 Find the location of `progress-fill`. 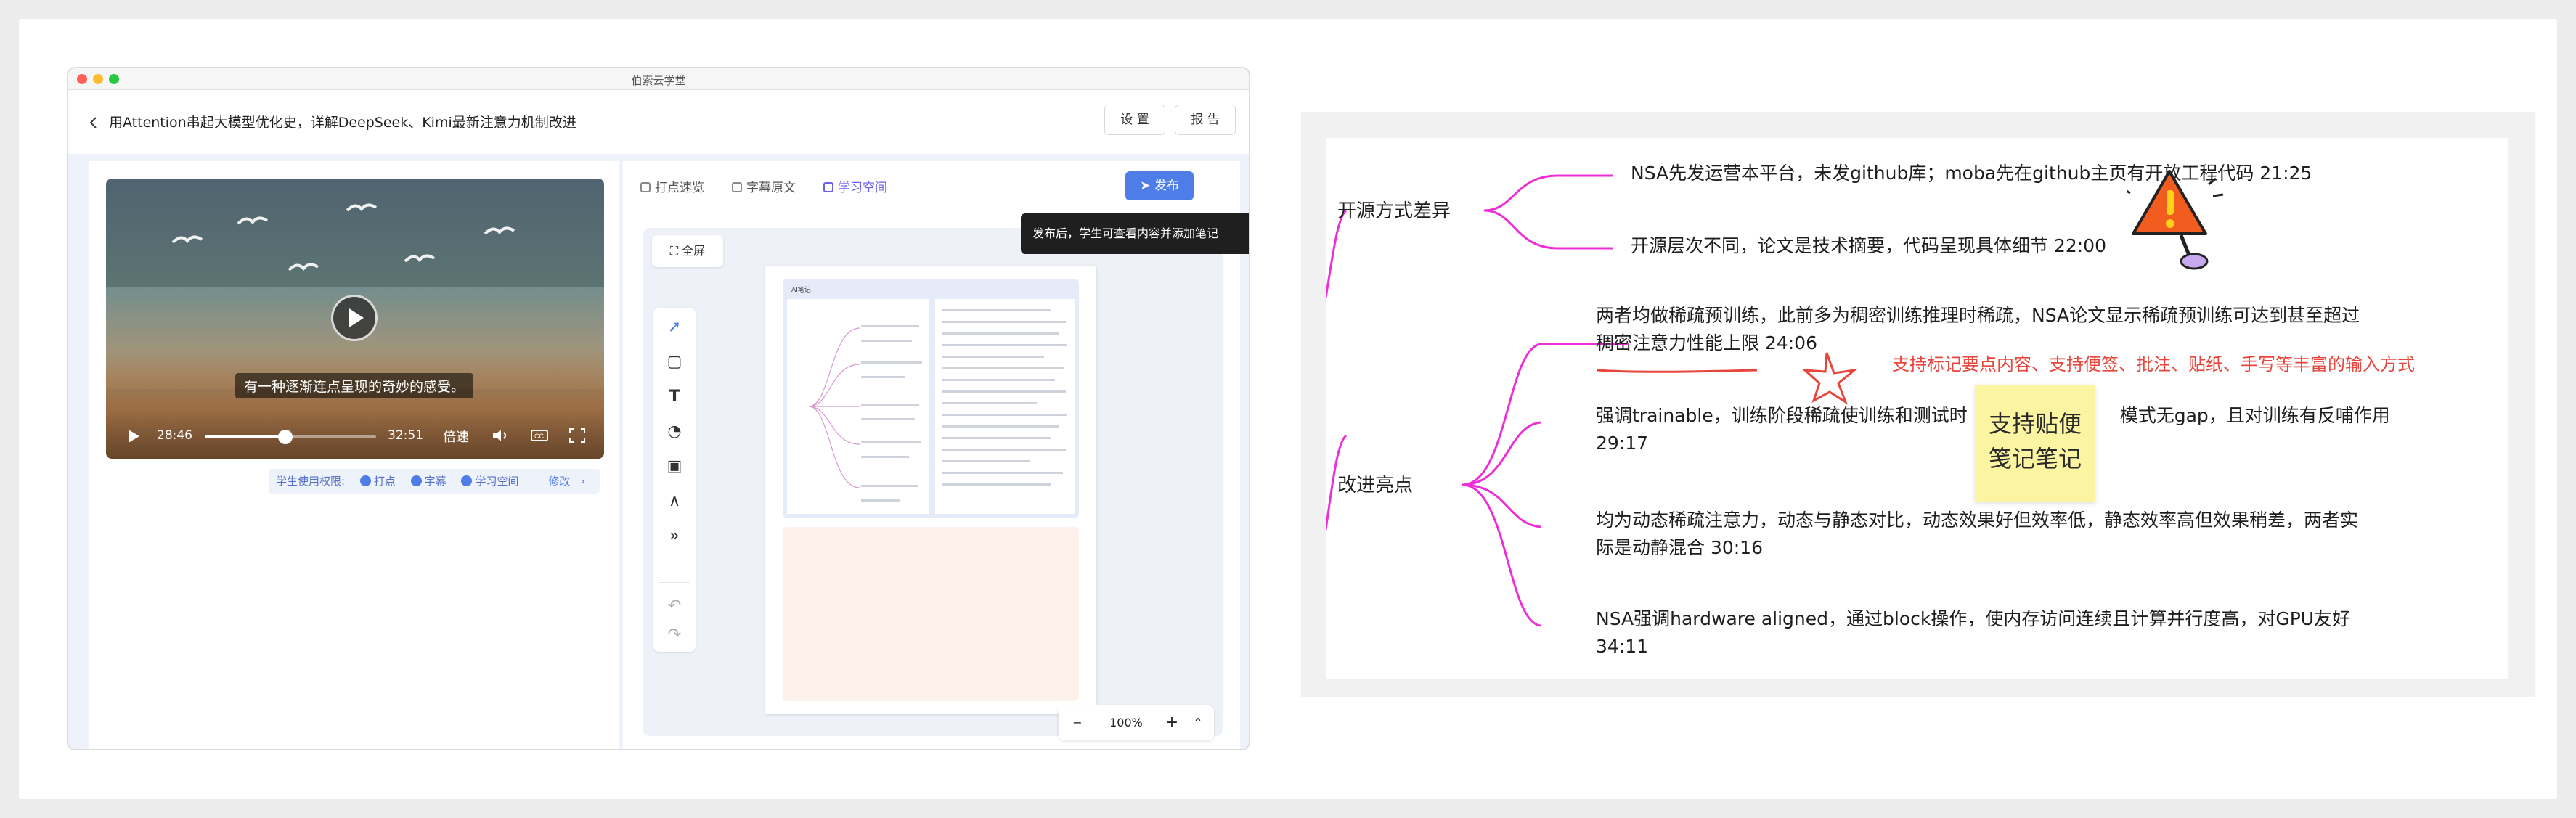

progress-fill is located at coordinates (245, 436).